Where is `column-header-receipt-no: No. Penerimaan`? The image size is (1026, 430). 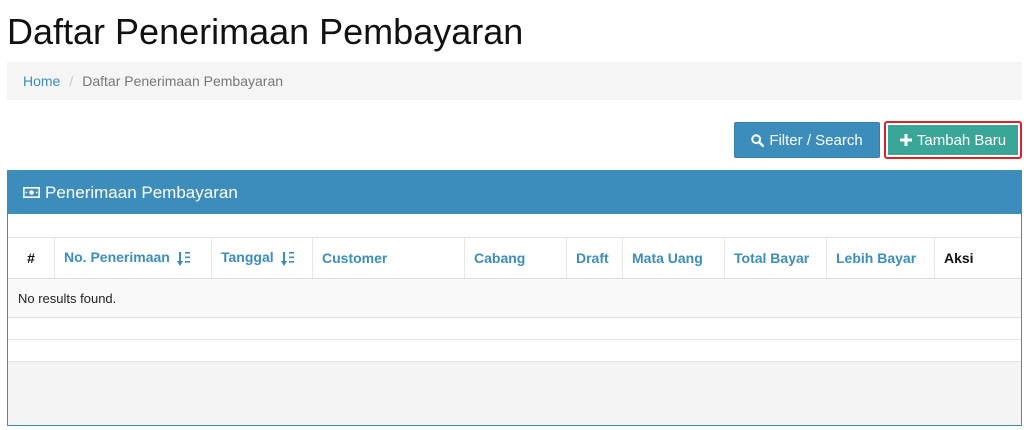
column-header-receipt-no: No. Penerimaan is located at coordinates (133, 258).